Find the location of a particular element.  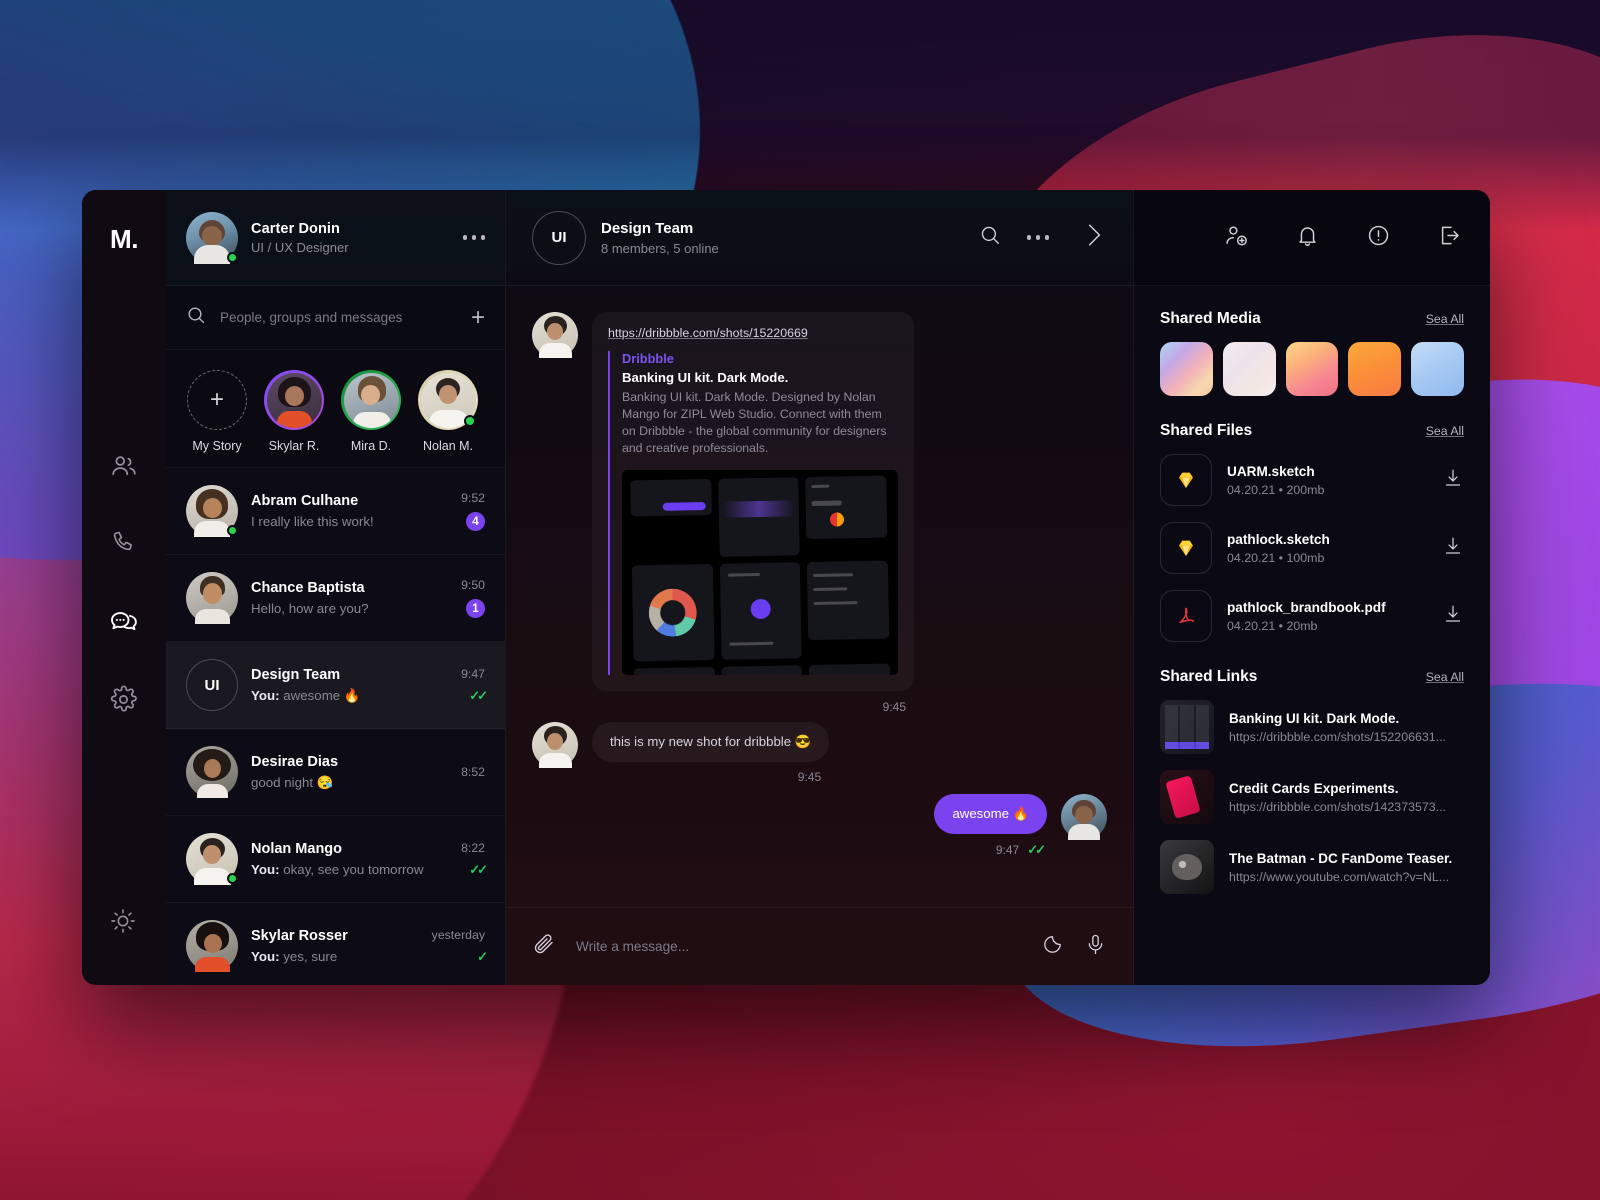

chat-preview-text: awesome 🔥 is located at coordinates (322, 695).